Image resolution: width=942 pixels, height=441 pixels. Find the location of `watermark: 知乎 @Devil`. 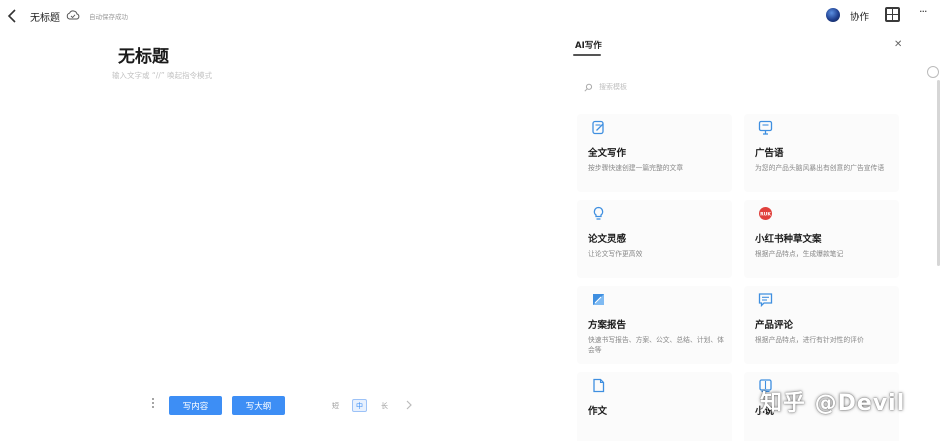

watermark: 知乎 @Devil is located at coordinates (833, 403).